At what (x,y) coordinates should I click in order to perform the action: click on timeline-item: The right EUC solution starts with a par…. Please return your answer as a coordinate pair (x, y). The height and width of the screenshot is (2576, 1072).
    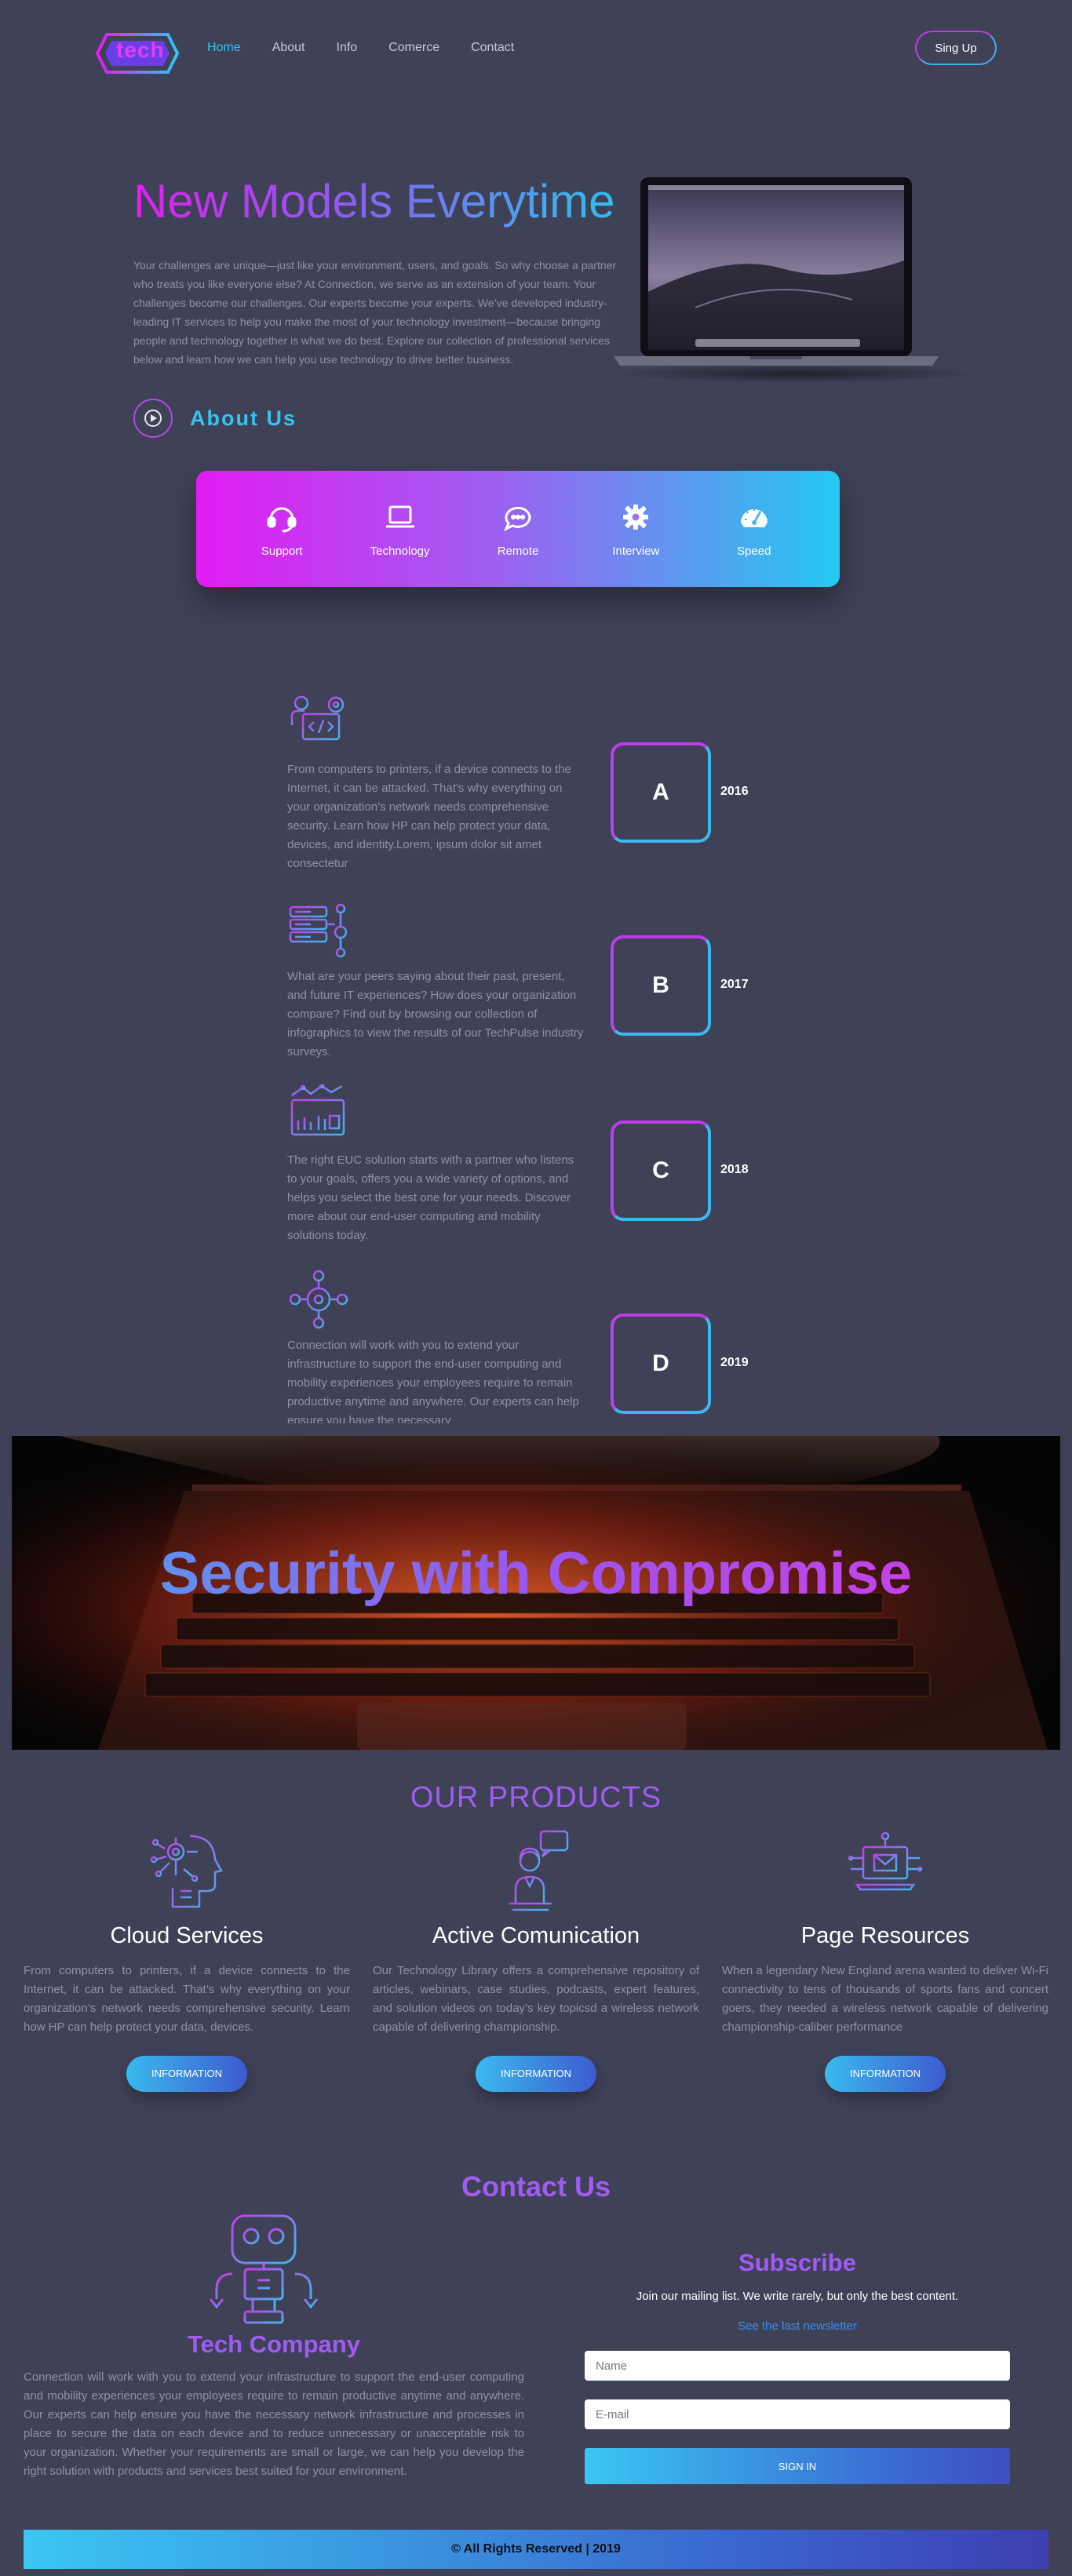
    Looking at the image, I should click on (436, 1164).